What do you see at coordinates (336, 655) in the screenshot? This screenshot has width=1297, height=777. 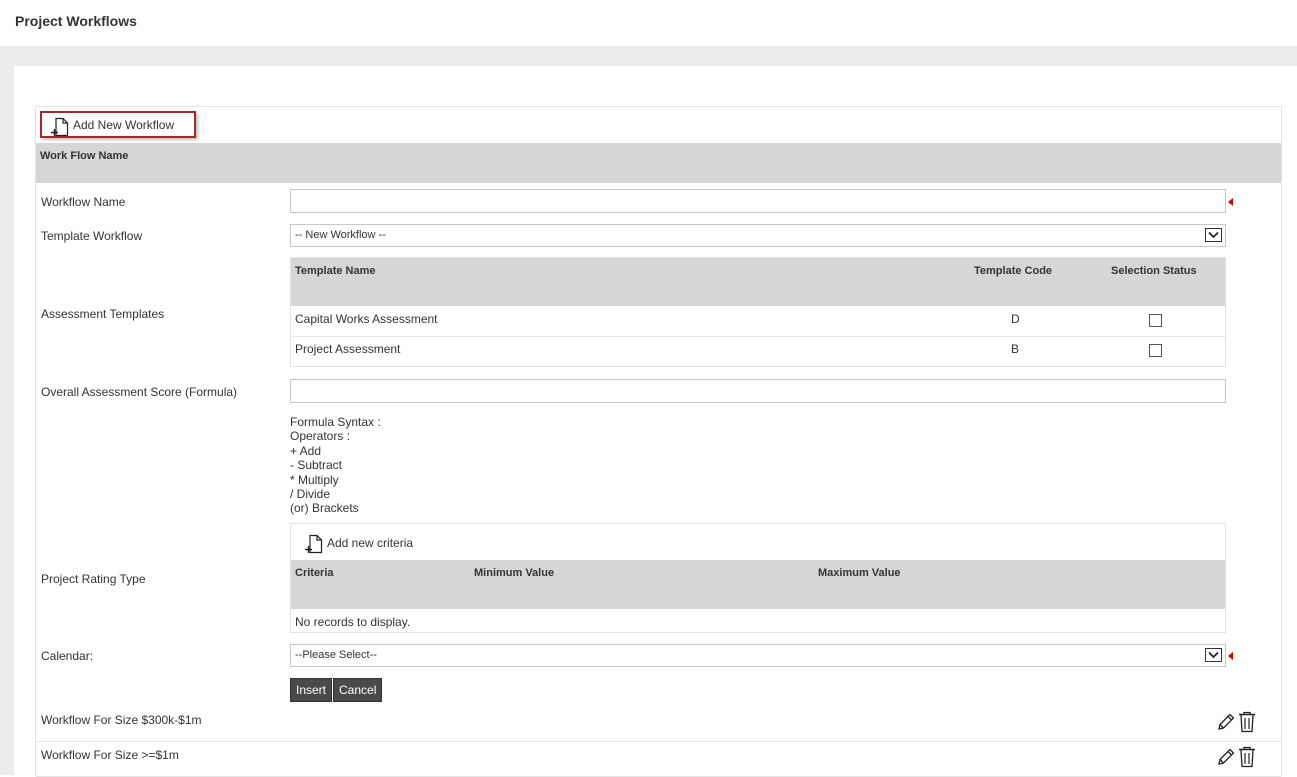 I see `calendar-value: --Please Select--` at bounding box center [336, 655].